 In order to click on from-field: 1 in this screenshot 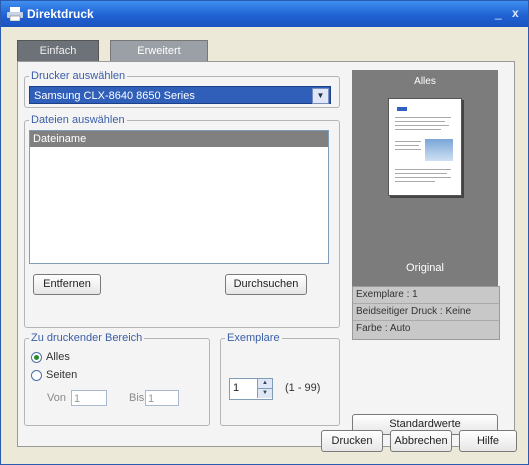, I will do `click(89, 398)`.